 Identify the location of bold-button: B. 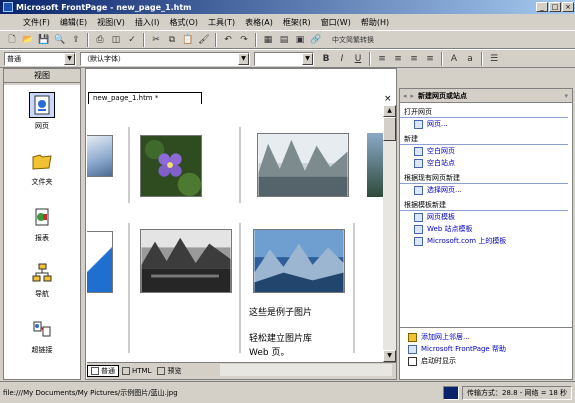
(326, 59).